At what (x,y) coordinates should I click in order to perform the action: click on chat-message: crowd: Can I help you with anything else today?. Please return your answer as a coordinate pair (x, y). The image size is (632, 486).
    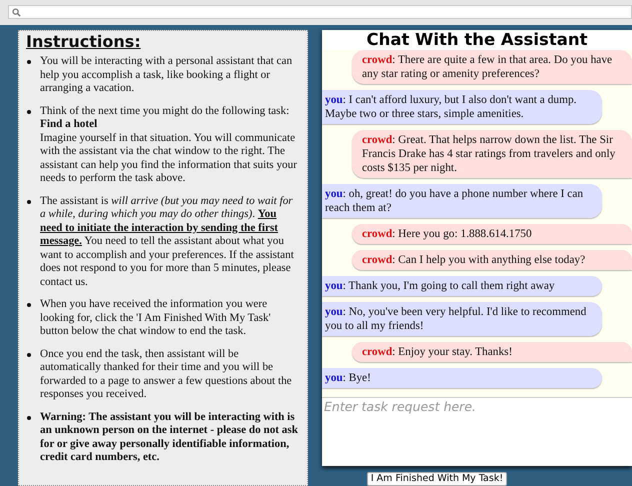
    Looking at the image, I should click on (492, 260).